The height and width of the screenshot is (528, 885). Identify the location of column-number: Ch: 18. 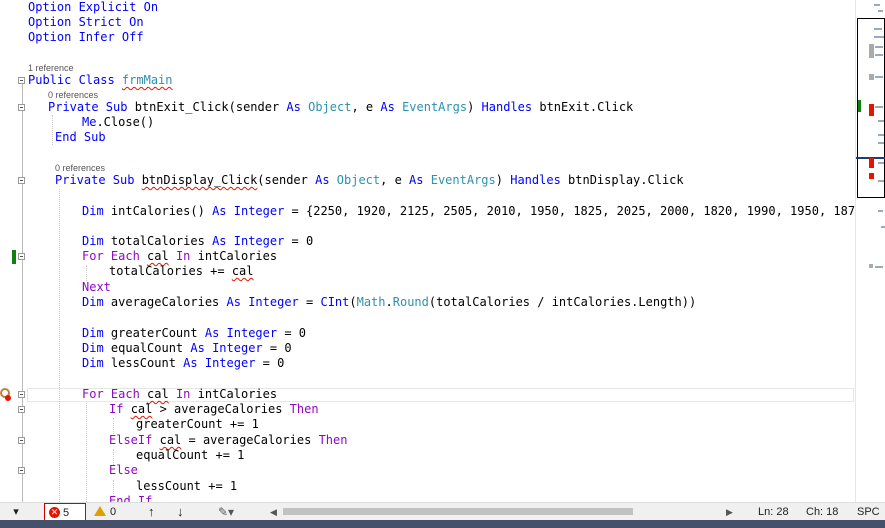
(822, 512).